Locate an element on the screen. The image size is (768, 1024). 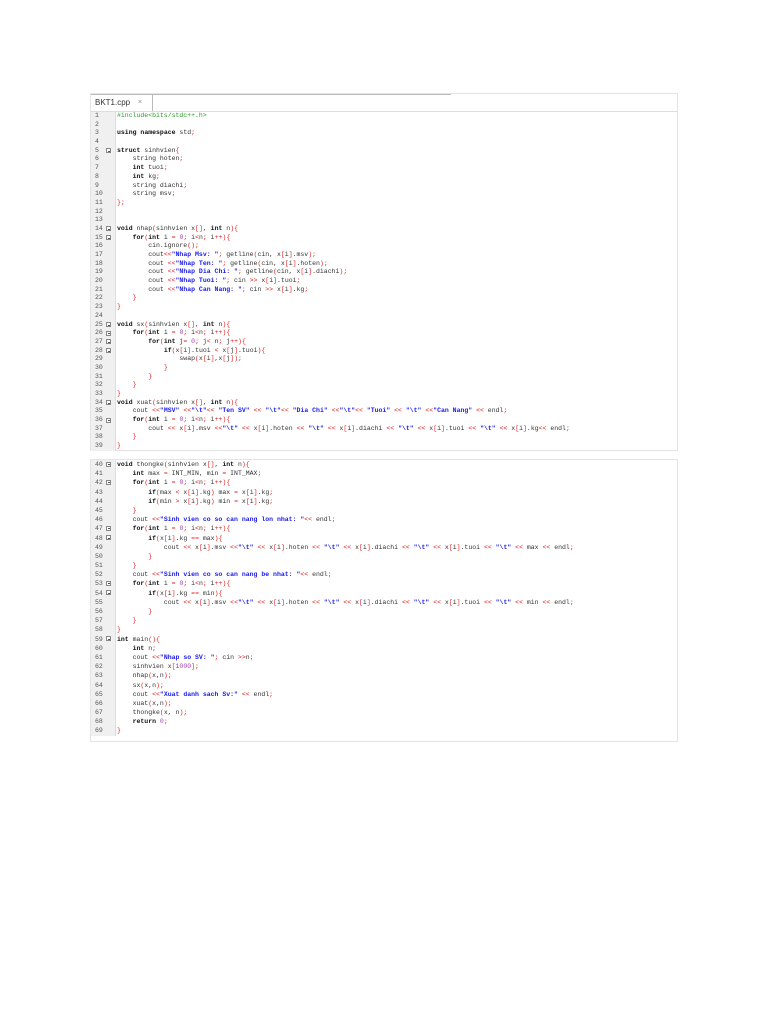
line-number: 15 is located at coordinates (99, 237).